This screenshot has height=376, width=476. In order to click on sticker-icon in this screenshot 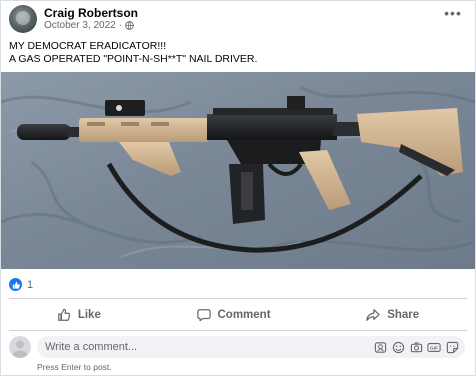, I will do `click(452, 347)`.